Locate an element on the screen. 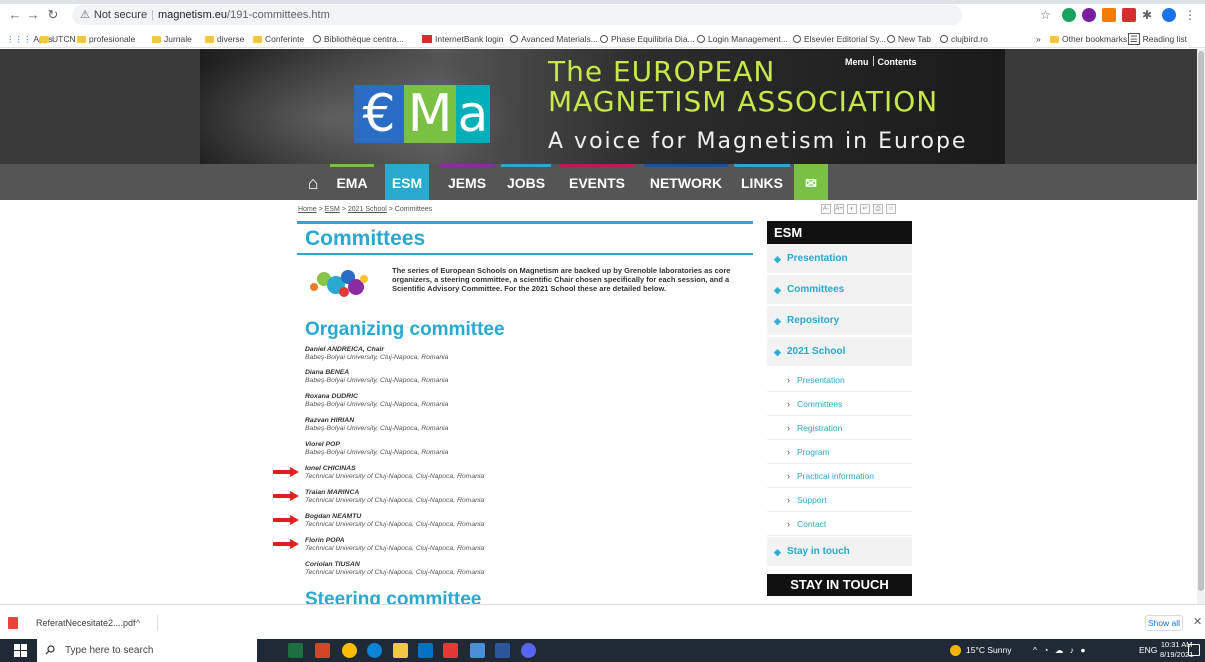 The image size is (1205, 662). bookmark-link: New Tab is located at coordinates (909, 39).